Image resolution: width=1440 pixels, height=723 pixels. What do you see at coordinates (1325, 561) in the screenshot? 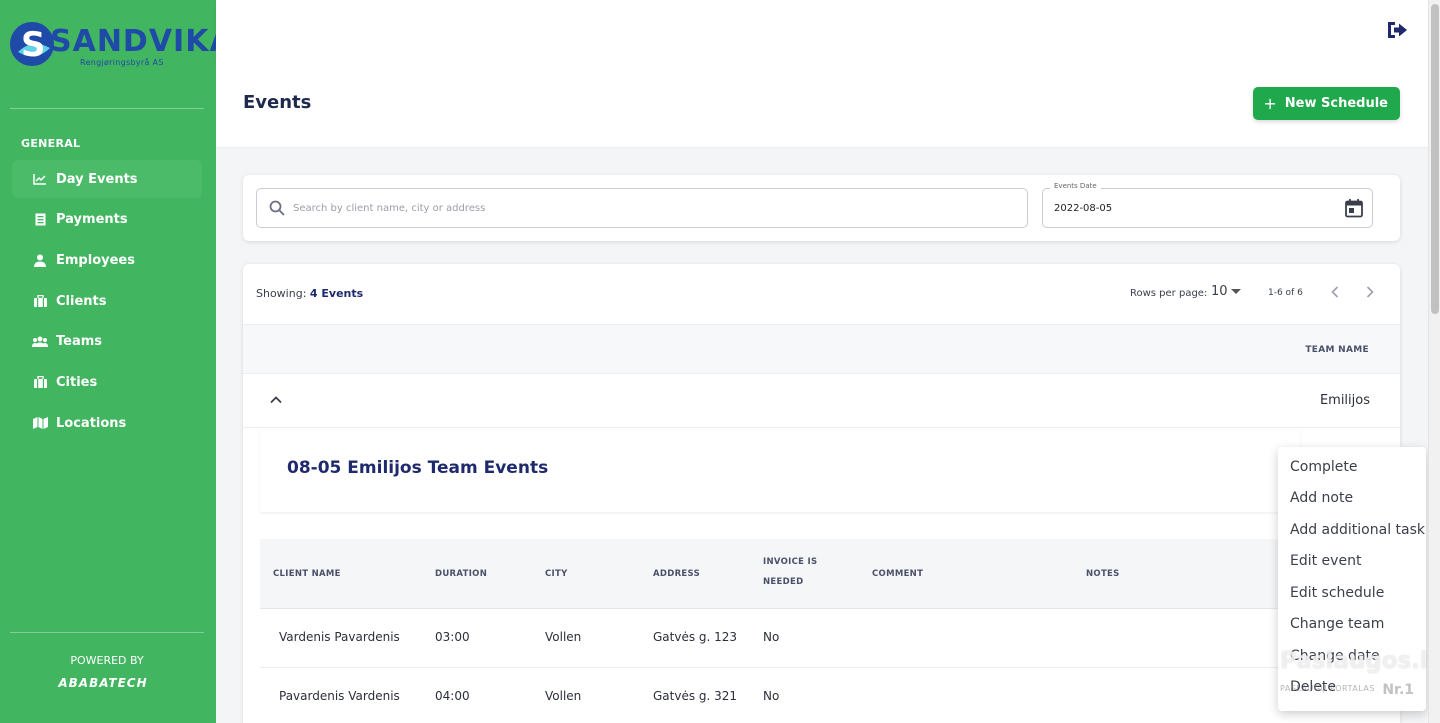
I see `menu-item-edit-event: Edit event` at bounding box center [1325, 561].